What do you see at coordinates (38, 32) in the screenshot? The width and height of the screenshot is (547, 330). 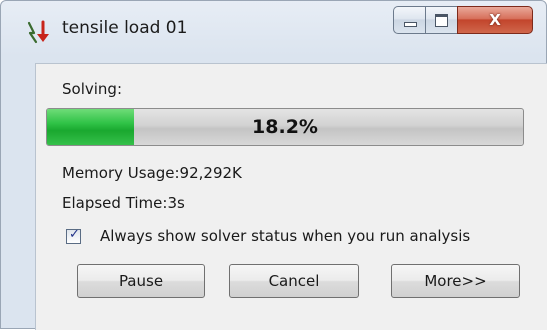 I see `solver-arrows-icon` at bounding box center [38, 32].